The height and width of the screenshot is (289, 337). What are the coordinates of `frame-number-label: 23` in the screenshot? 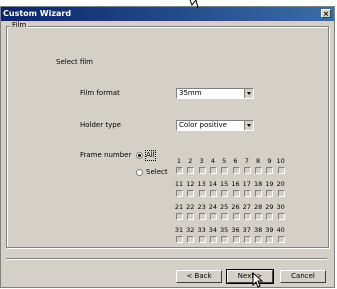 It's located at (201, 207).